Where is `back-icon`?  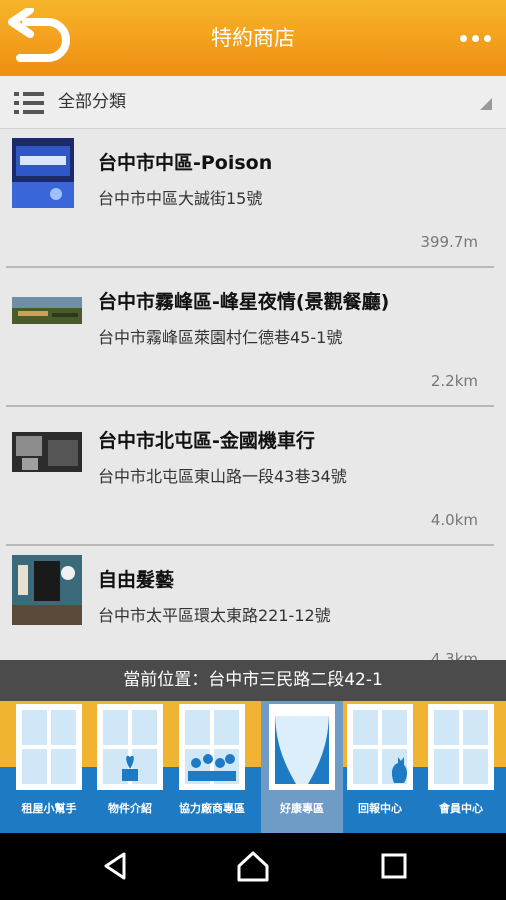
back-icon is located at coordinates (39, 39).